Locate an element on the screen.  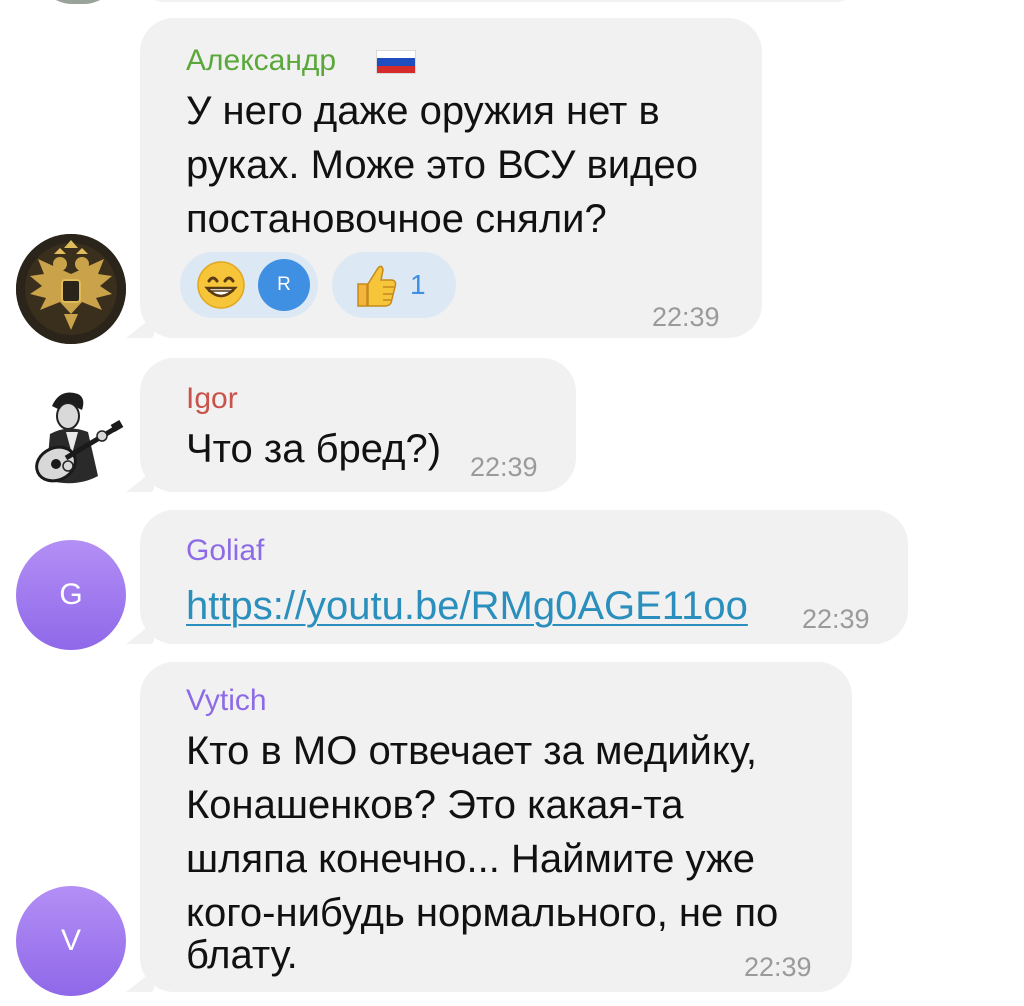
message-bubble-cut-off is located at coordinates (500, 1).